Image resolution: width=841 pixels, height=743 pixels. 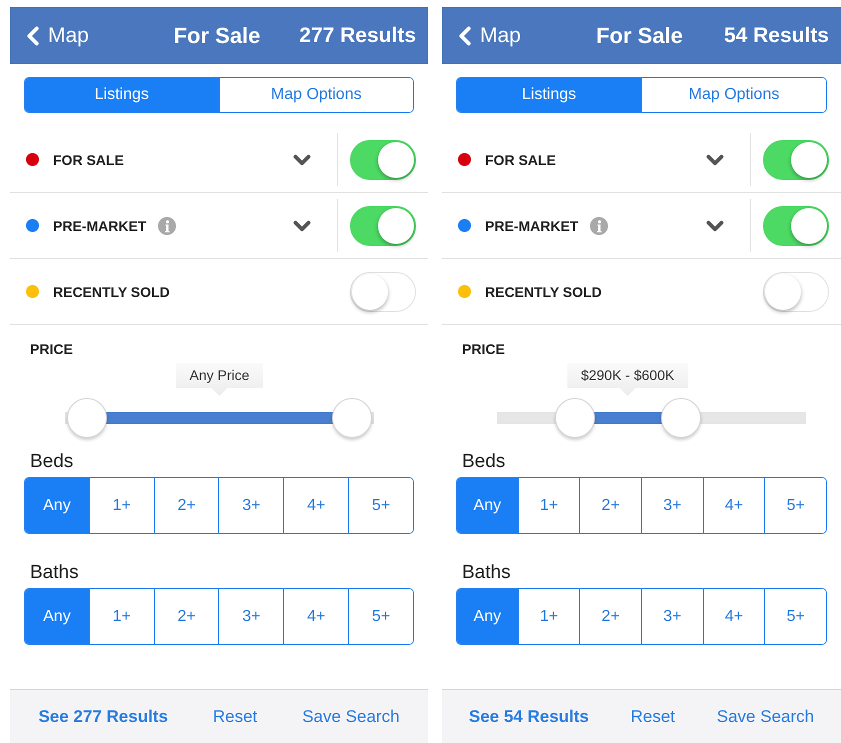 I want to click on price-tooltip: Any Price, so click(x=220, y=379).